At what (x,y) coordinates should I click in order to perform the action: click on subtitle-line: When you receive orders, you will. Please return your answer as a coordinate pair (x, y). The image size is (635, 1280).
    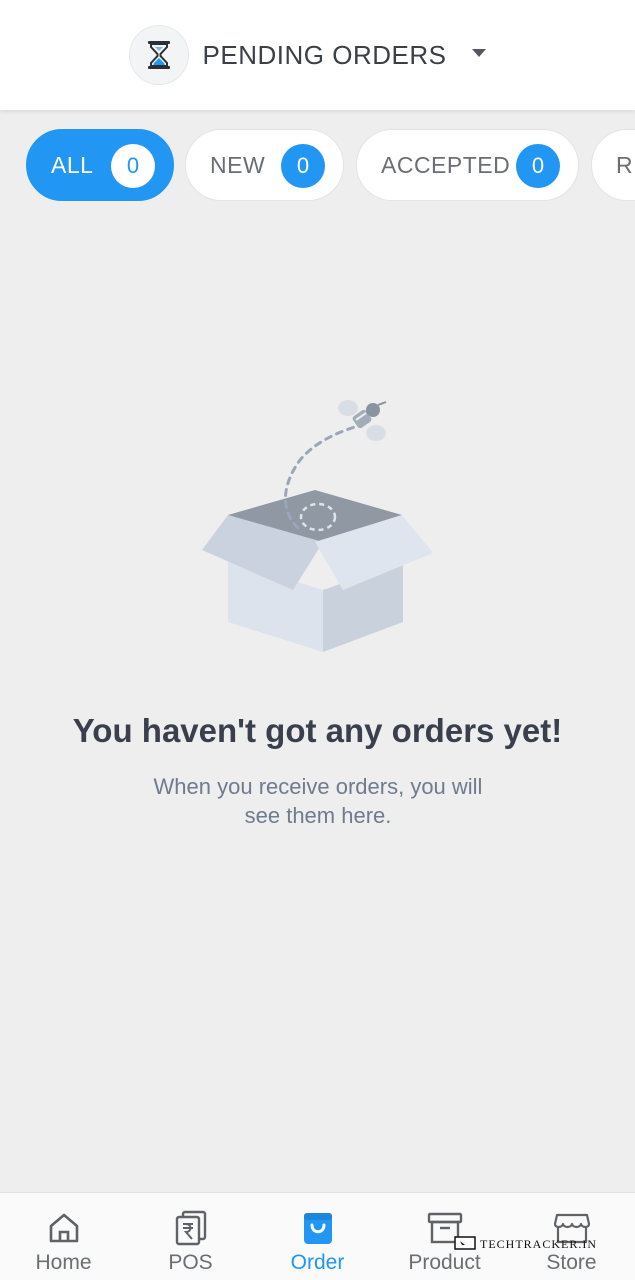
    Looking at the image, I should click on (318, 786).